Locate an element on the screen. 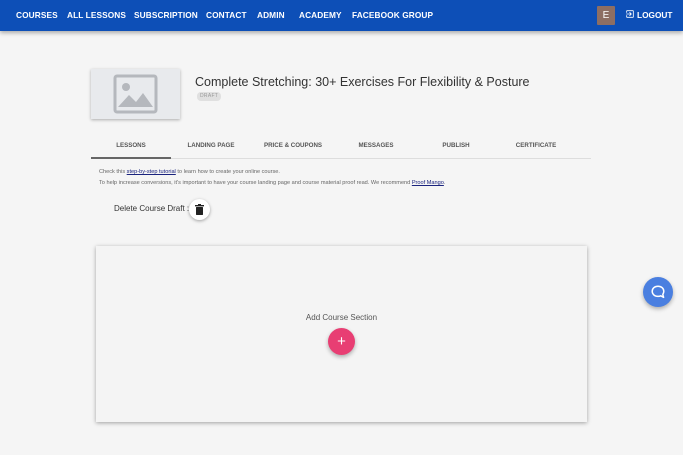 This screenshot has width=683, height=455. tab-messages: MESSAGES is located at coordinates (376, 148).